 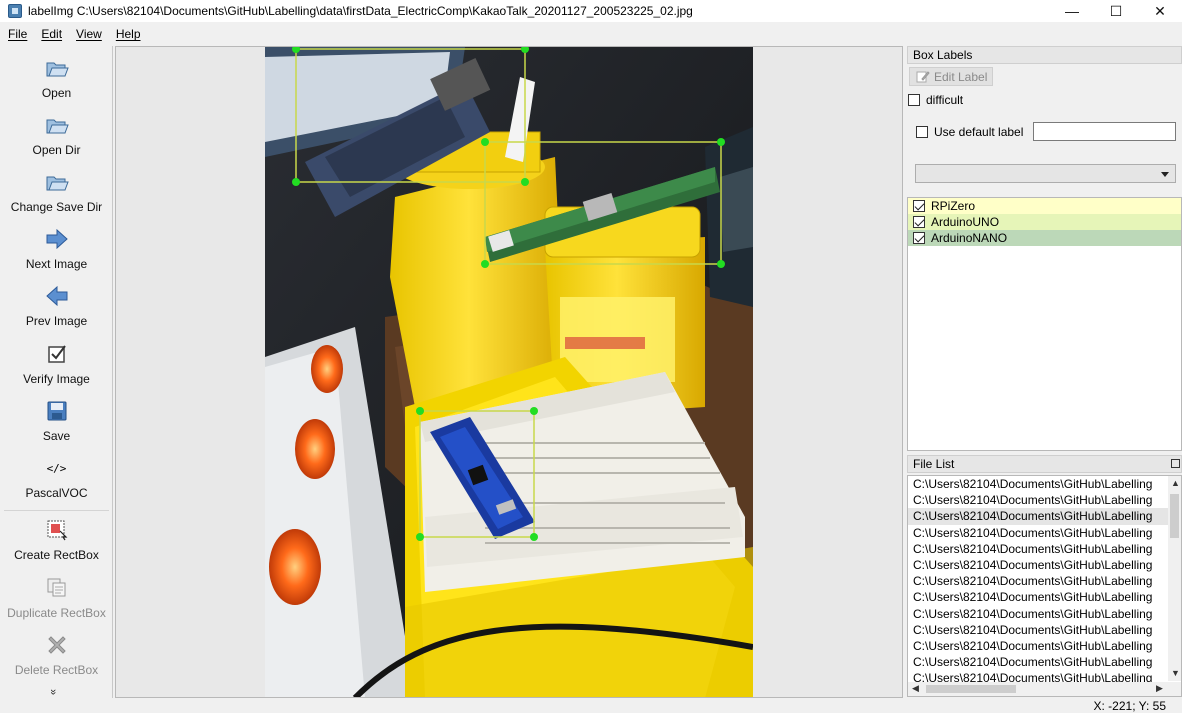 I want to click on use-default-label-row: Use default label, so click(x=969, y=132).